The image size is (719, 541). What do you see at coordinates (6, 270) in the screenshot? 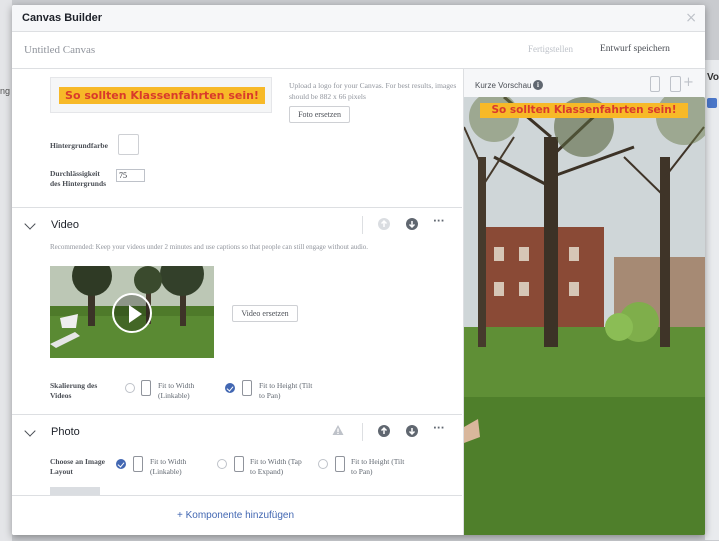
I see `background-left-panel: ng` at bounding box center [6, 270].